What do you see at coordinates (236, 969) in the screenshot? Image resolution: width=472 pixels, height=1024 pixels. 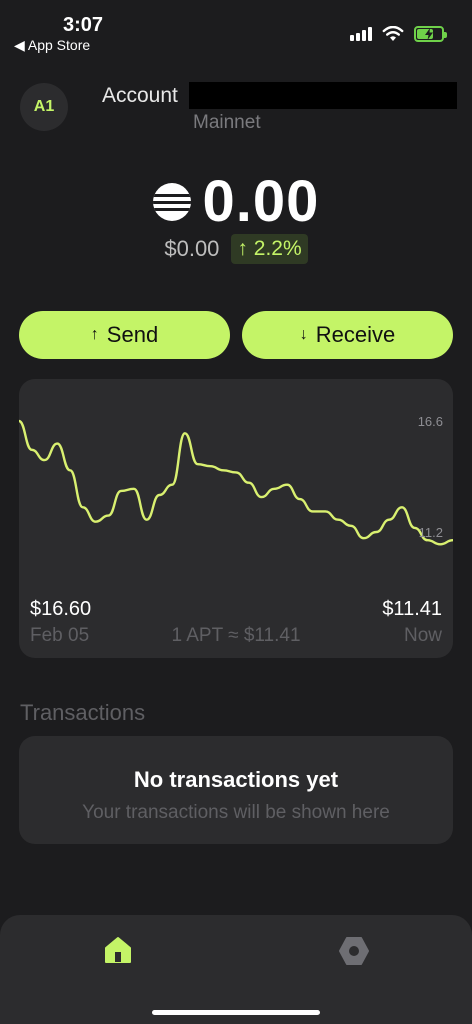 I see `tab-bar` at bounding box center [236, 969].